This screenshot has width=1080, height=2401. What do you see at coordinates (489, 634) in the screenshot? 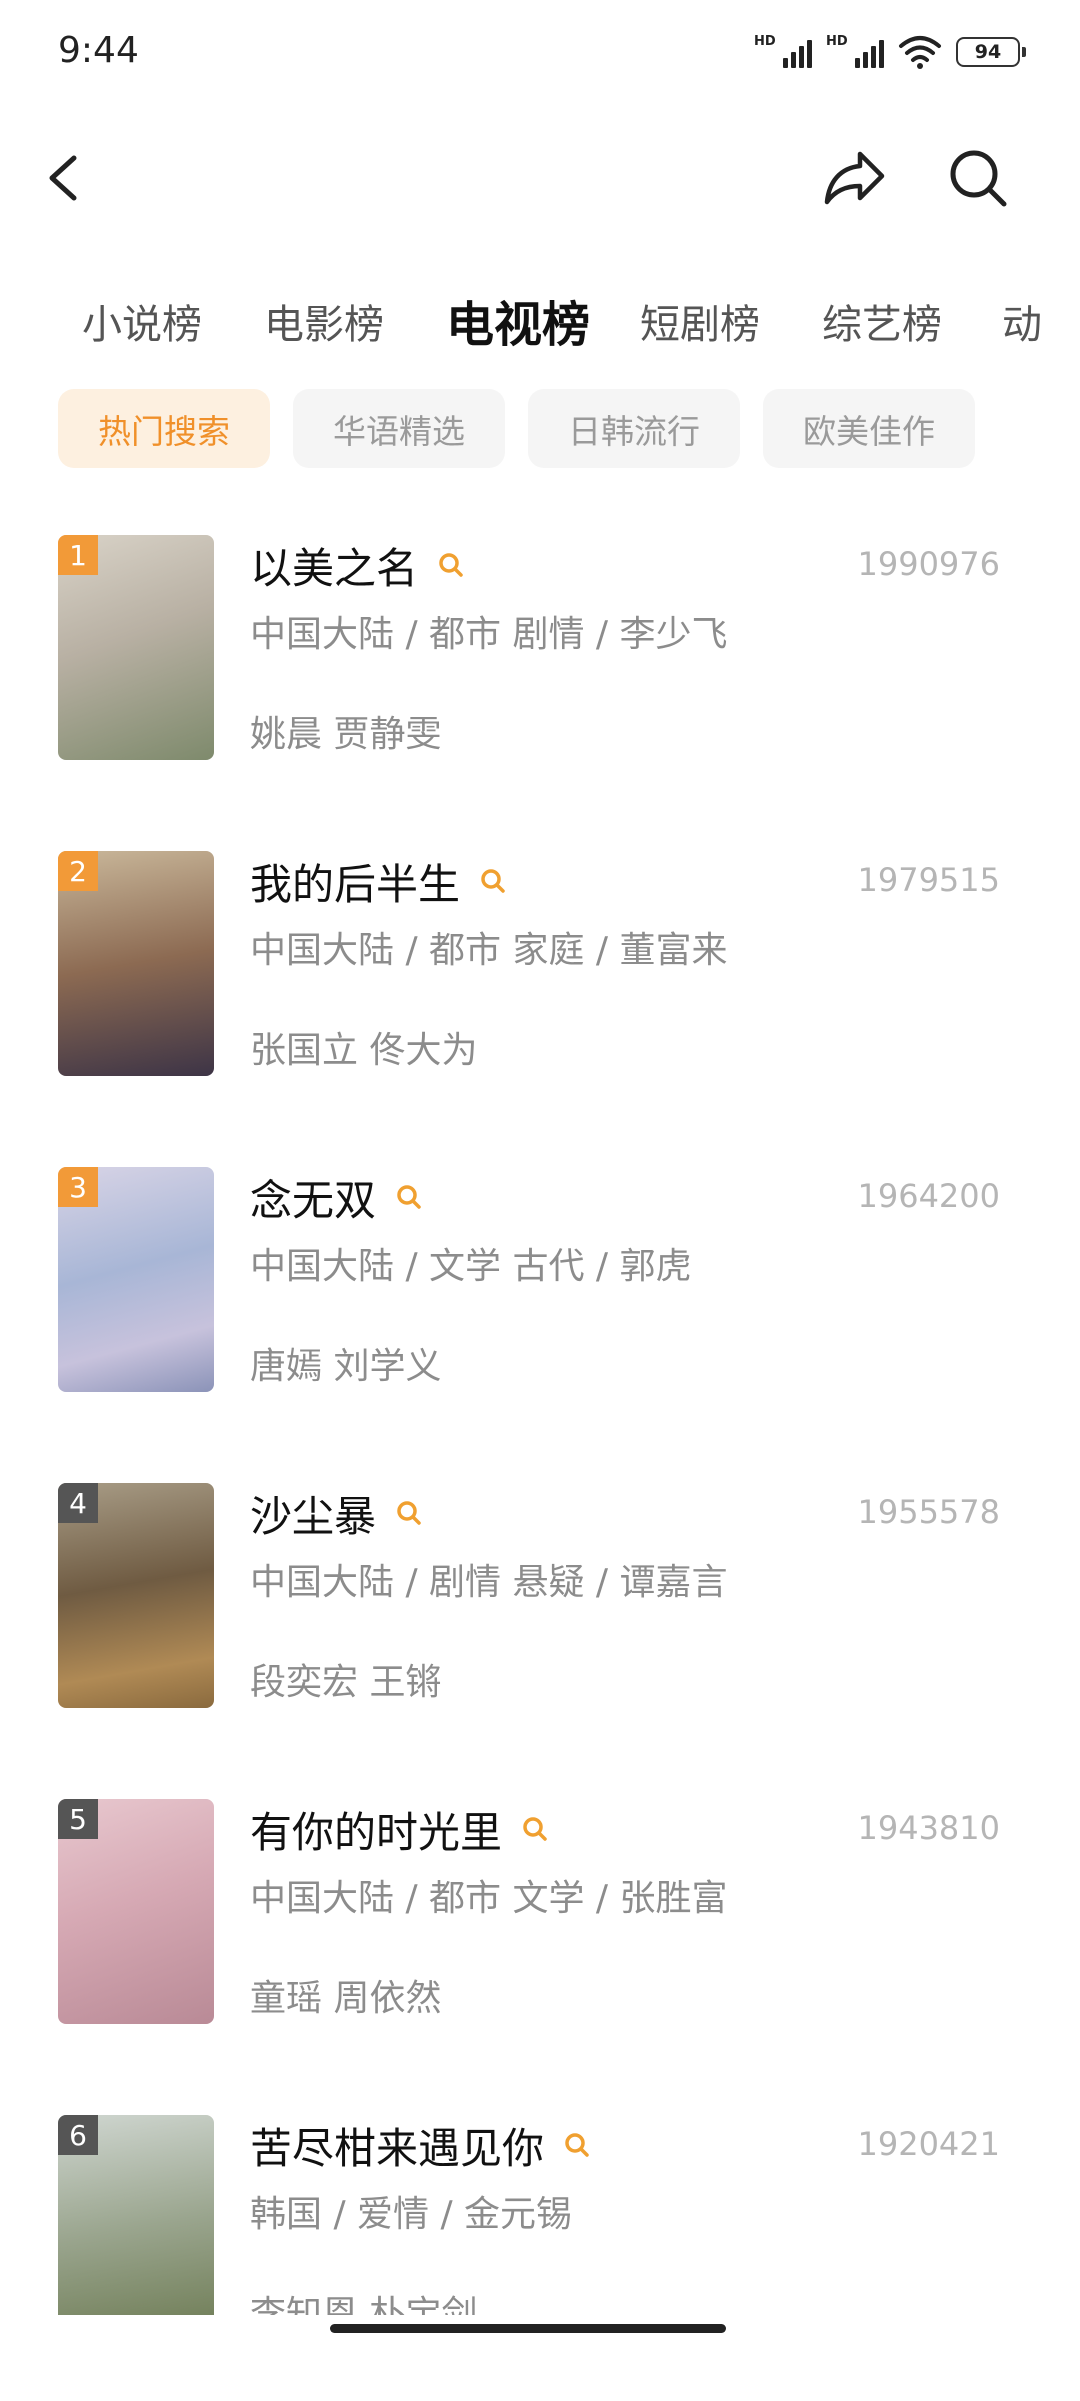
I see `item-meta: 中国大陆 / 都市 剧情 / 李少飞` at bounding box center [489, 634].